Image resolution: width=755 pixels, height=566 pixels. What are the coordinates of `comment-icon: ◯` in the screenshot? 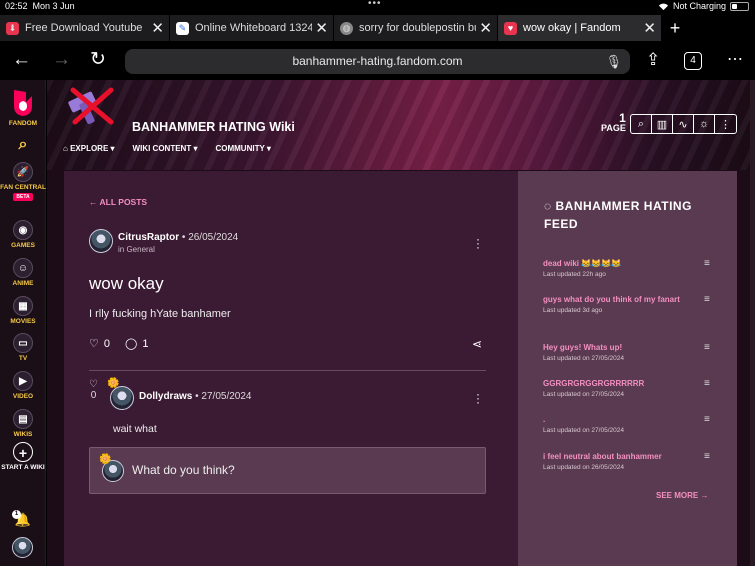 It's located at (131, 344).